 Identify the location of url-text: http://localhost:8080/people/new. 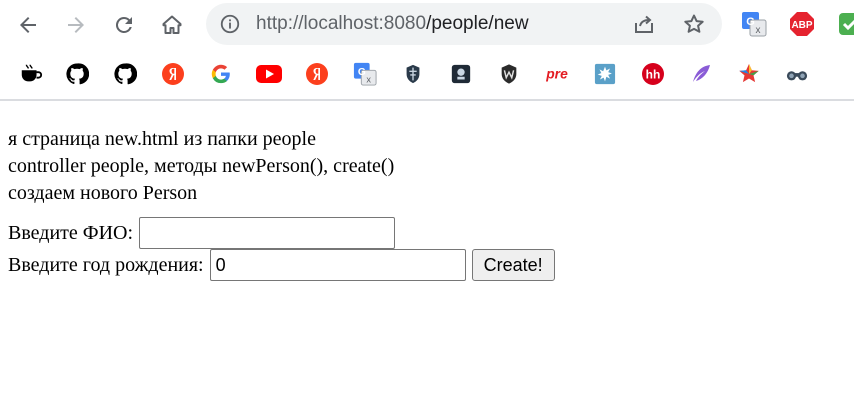
(392, 24).